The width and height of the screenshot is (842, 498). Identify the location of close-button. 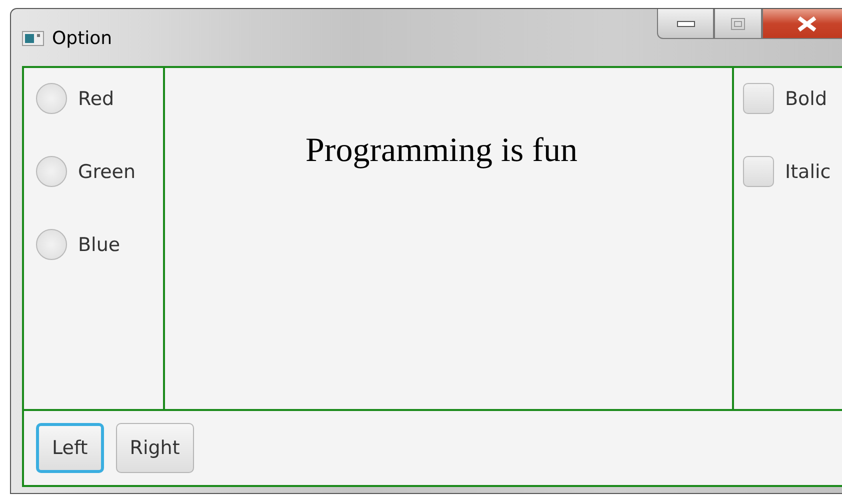
(802, 24).